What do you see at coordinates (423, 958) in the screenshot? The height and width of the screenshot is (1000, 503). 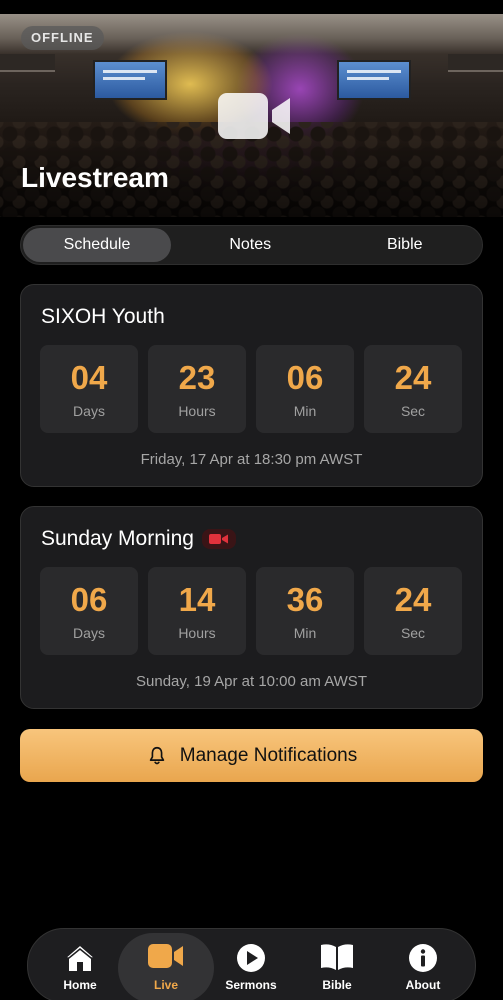 I see `info-icon` at bounding box center [423, 958].